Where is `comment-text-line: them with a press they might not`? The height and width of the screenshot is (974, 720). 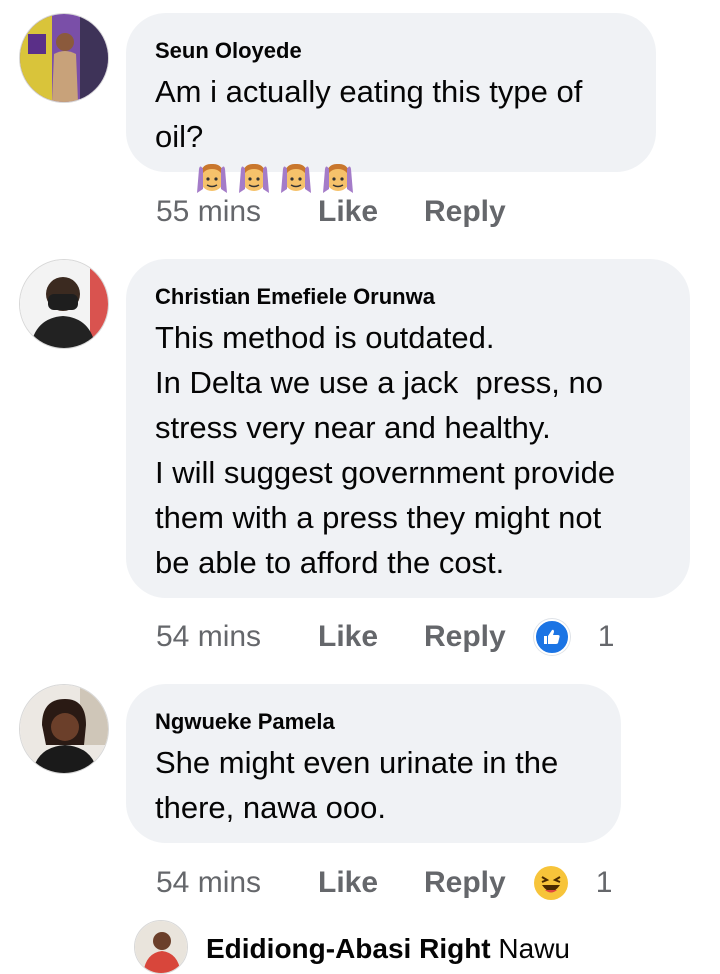
comment-text-line: them with a press they might not is located at coordinates (378, 517).